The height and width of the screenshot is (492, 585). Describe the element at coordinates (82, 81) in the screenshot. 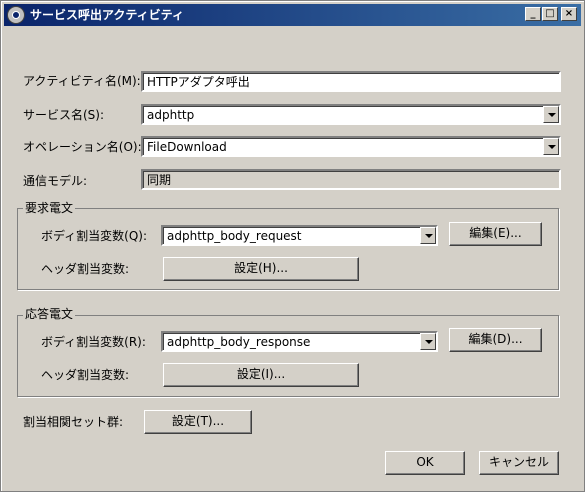

I see `activity-name-label: アクティビティ名(M):` at that location.